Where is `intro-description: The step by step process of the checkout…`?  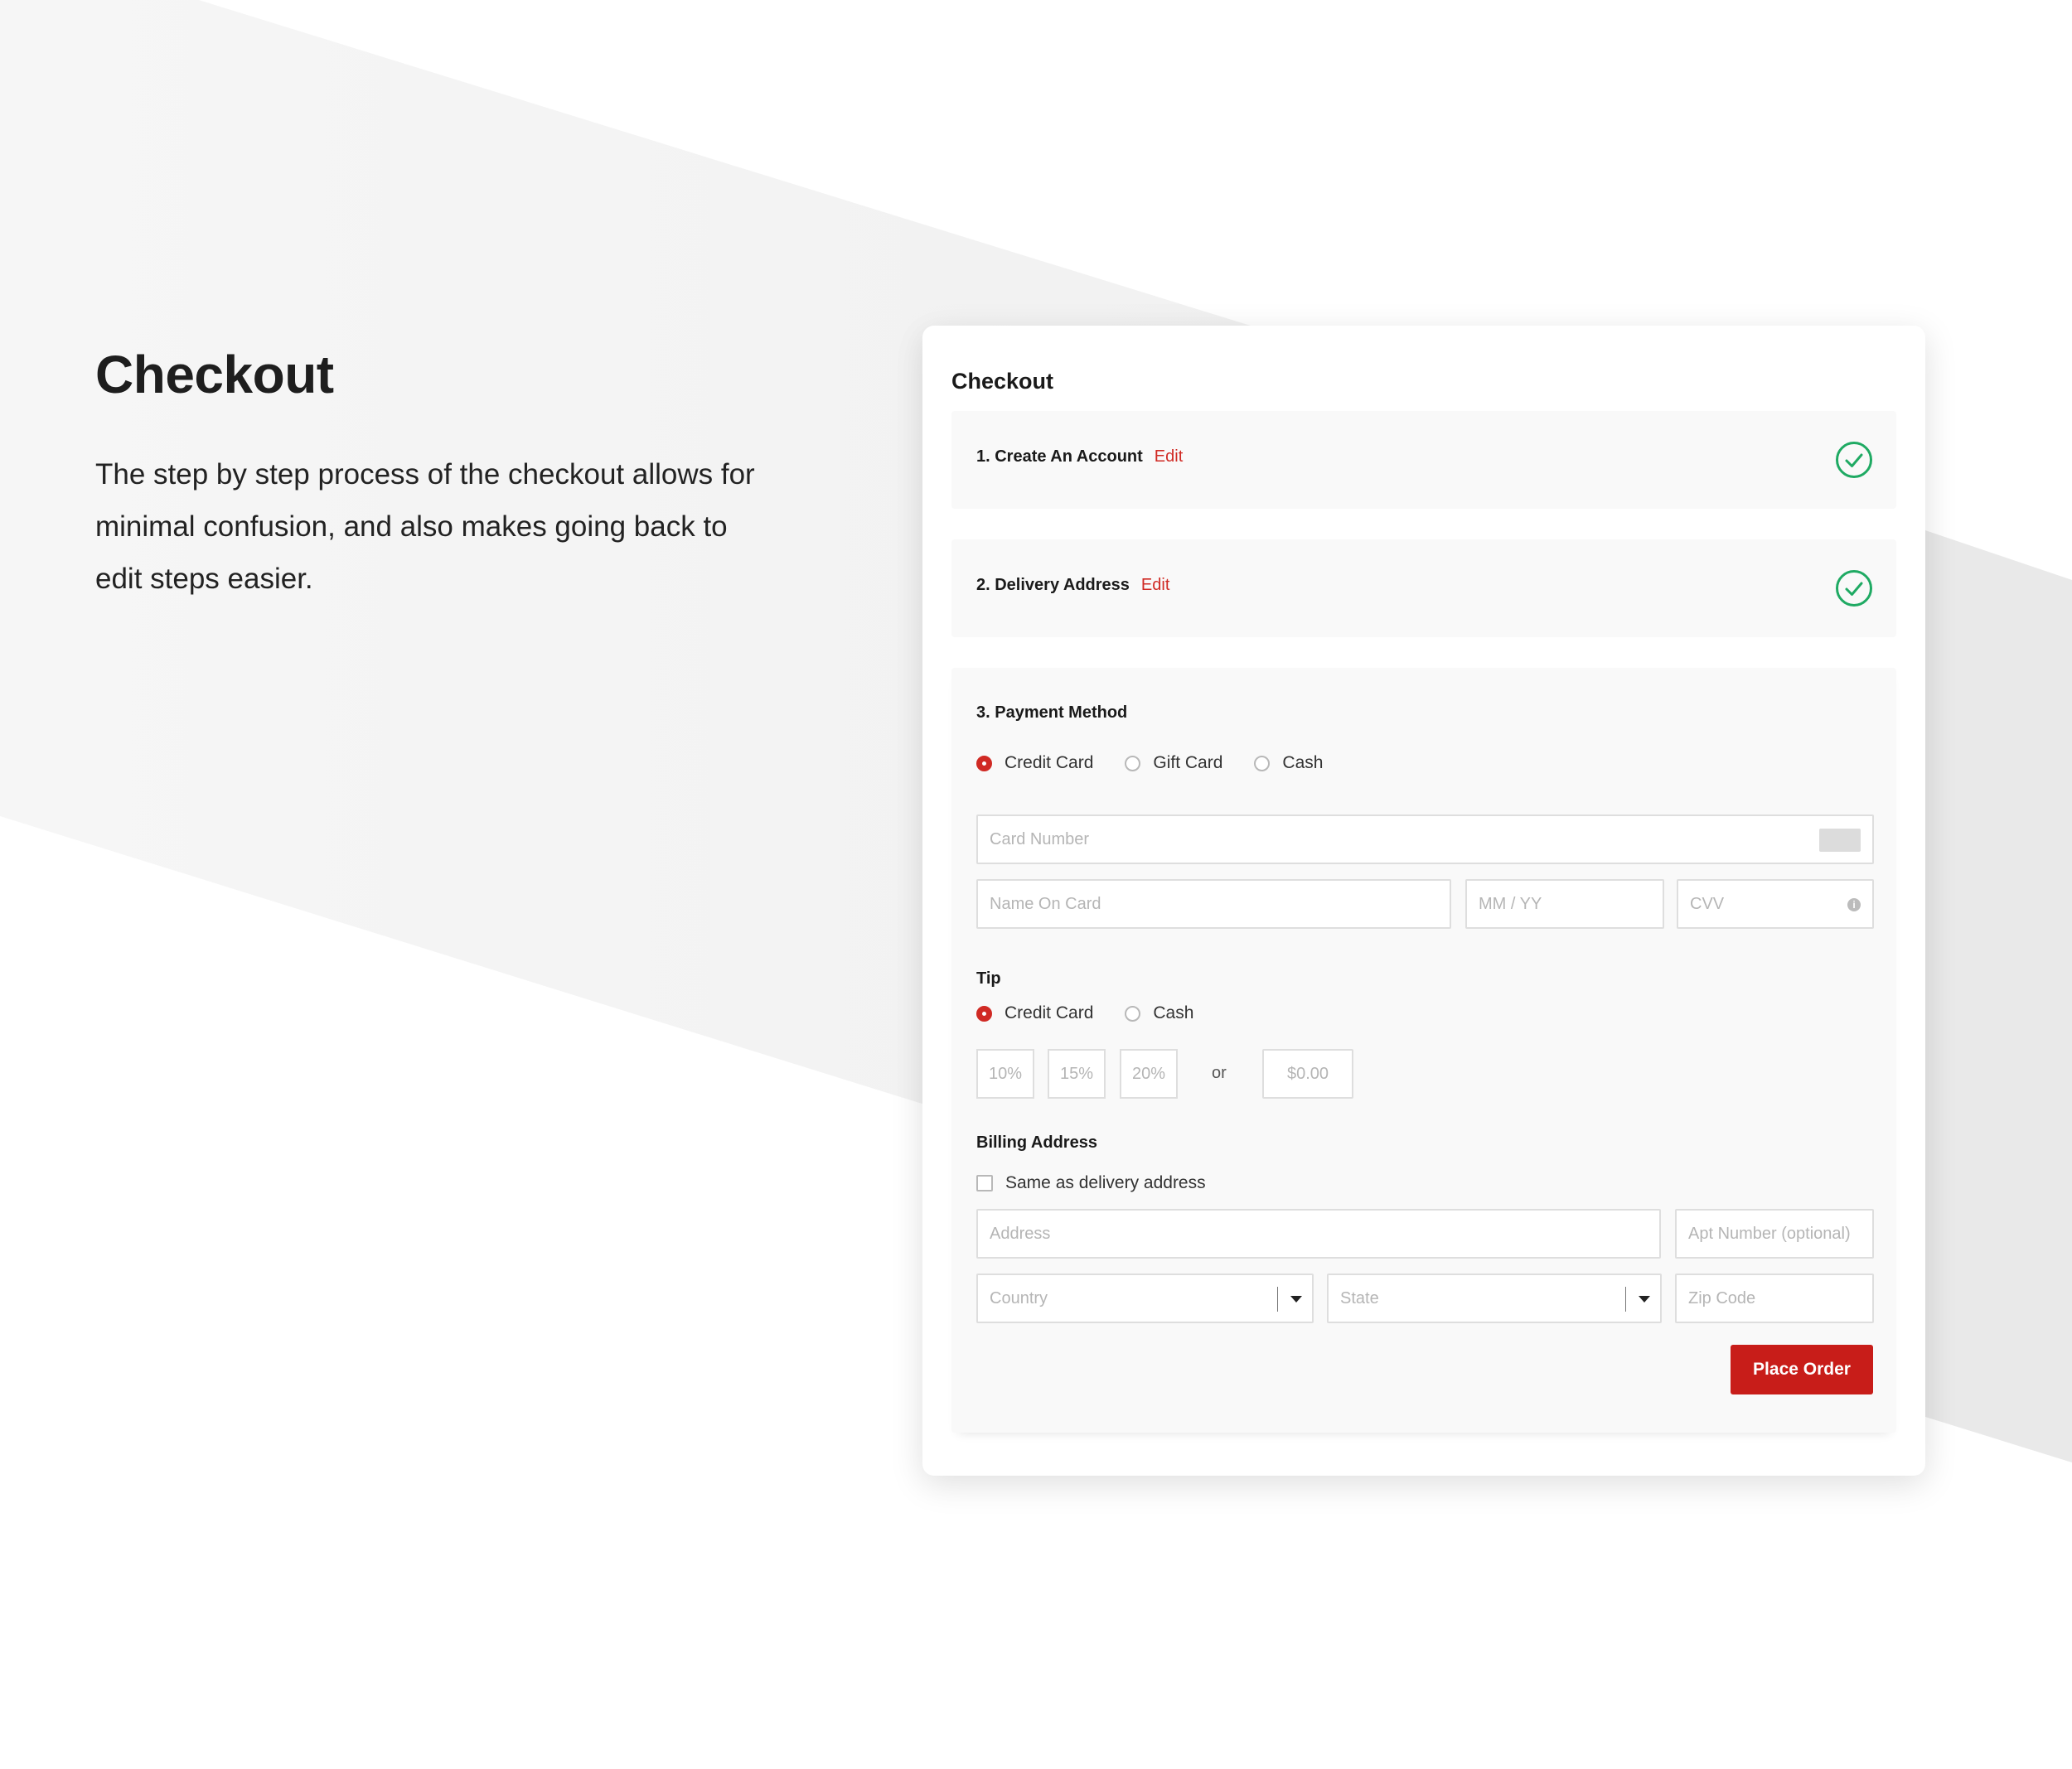 intro-description: The step by step process of the checkout… is located at coordinates (425, 526).